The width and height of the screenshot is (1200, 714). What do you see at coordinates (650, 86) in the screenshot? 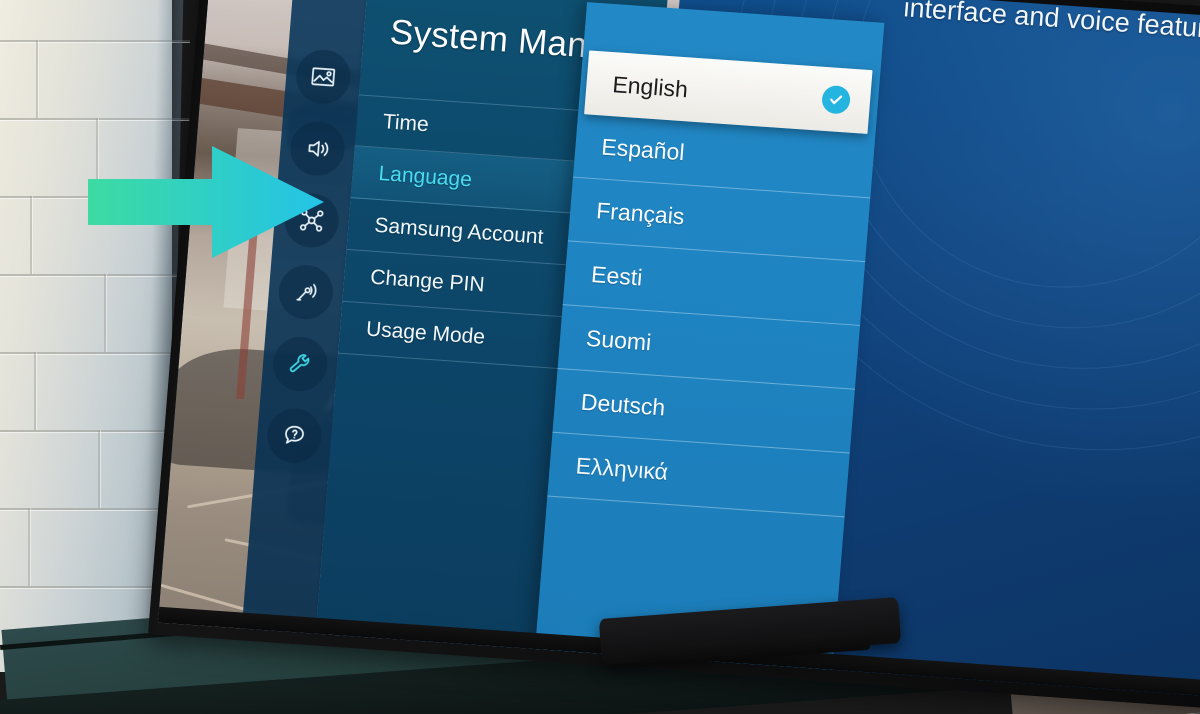
I see `language-option-label: English` at bounding box center [650, 86].